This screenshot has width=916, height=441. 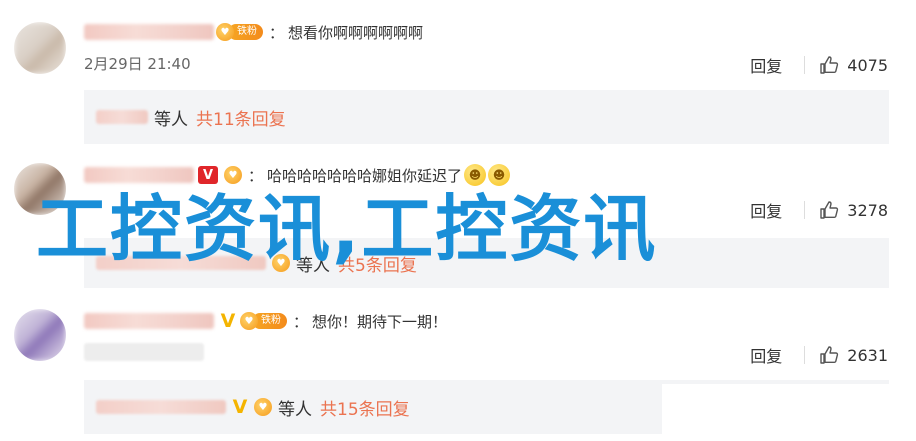 I want to click on white-patch, so click(x=789, y=412).